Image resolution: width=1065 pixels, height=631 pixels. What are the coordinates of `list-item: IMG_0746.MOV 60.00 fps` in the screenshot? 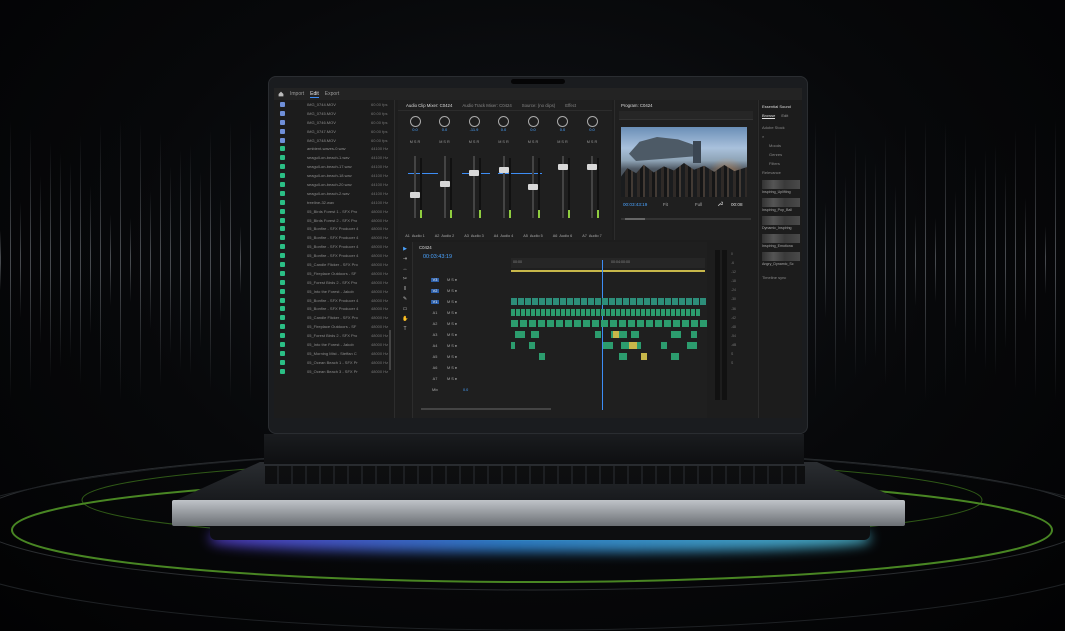 It's located at (334, 122).